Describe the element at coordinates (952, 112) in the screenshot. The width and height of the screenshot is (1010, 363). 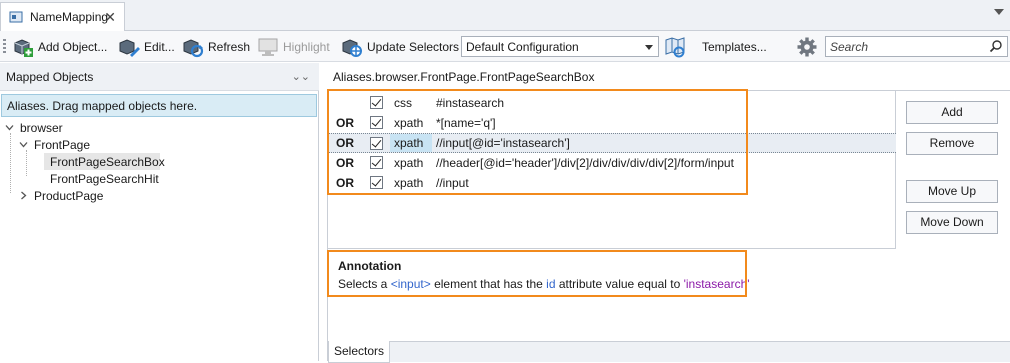
I see `add-button: Add` at that location.